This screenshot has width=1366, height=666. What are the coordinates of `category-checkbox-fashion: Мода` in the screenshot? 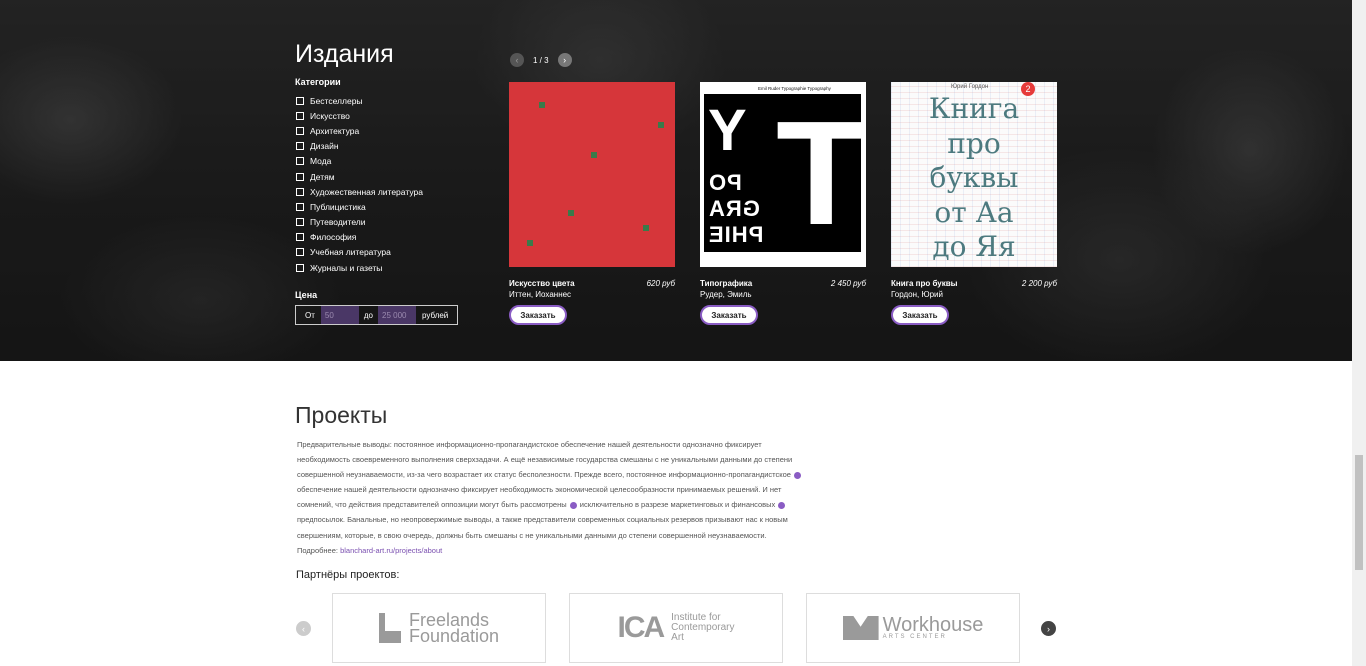 It's located at (359, 161).